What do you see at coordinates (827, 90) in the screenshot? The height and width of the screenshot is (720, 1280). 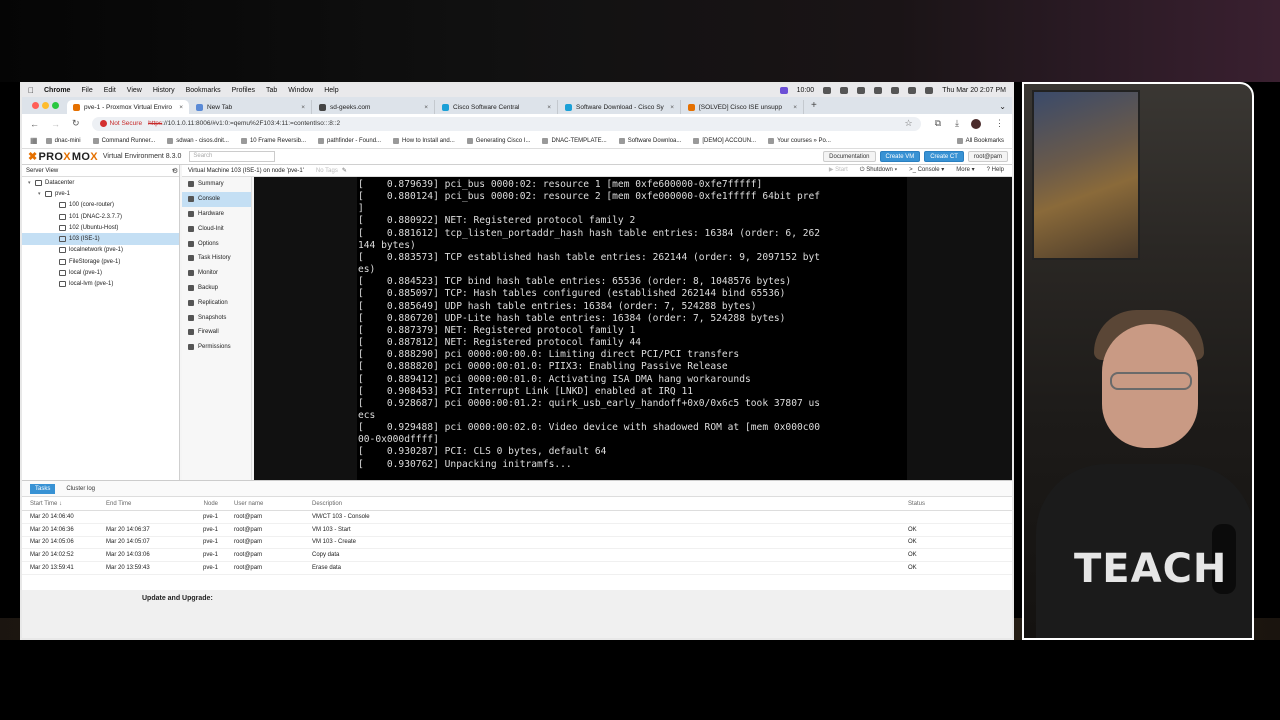 I see `control-icon` at bounding box center [827, 90].